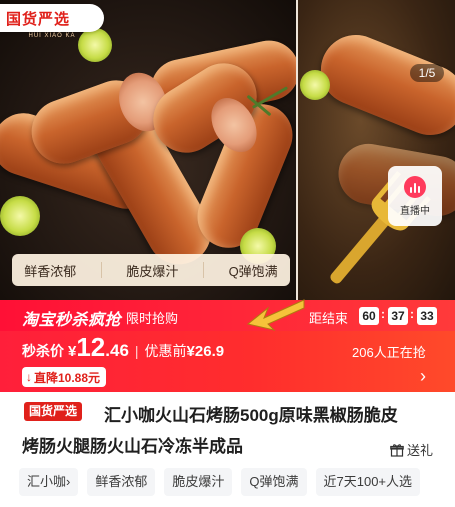 The width and height of the screenshot is (455, 507). Describe the element at coordinates (275, 315) in the screenshot. I see `arrow-pointer-icon` at that location.